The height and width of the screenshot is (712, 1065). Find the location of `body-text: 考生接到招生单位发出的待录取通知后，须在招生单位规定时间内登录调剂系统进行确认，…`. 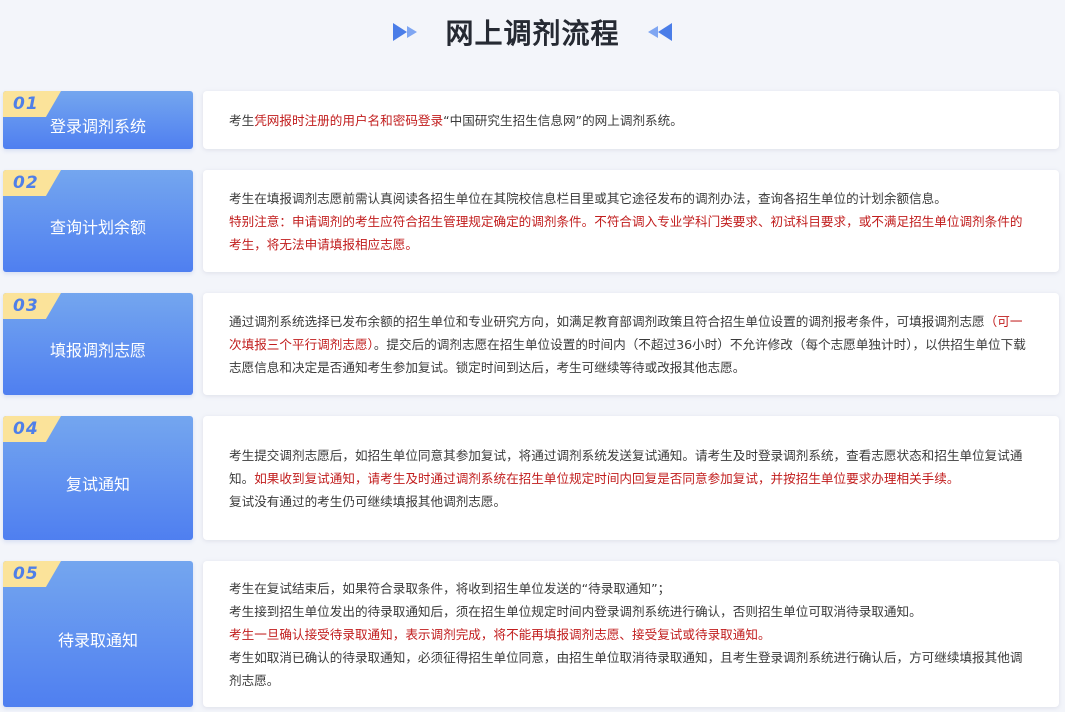

body-text: 考生接到招生单位发出的待录取通知后，须在招生单位规定时间内登录调剂系统进行确认，… is located at coordinates (575, 611).